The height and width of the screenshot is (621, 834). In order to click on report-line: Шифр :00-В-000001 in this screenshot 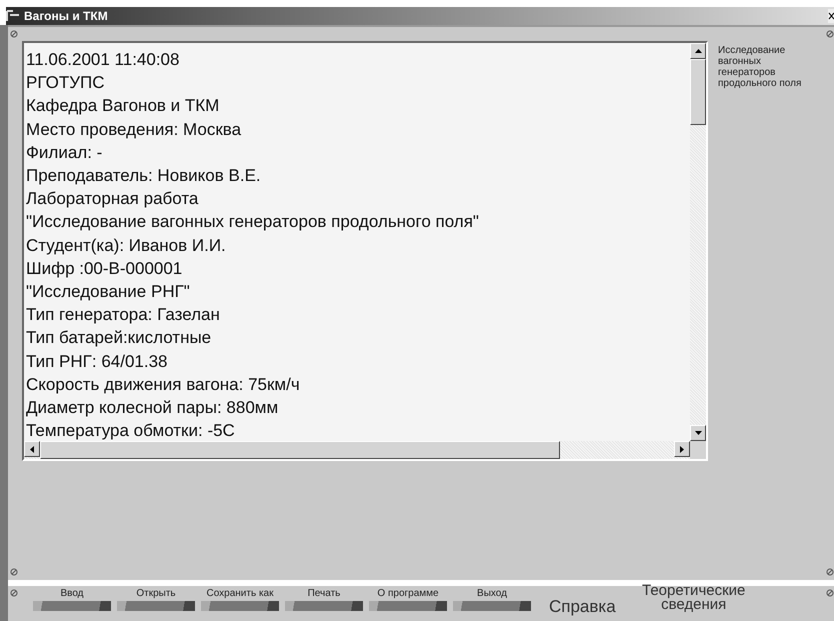, I will do `click(104, 269)`.